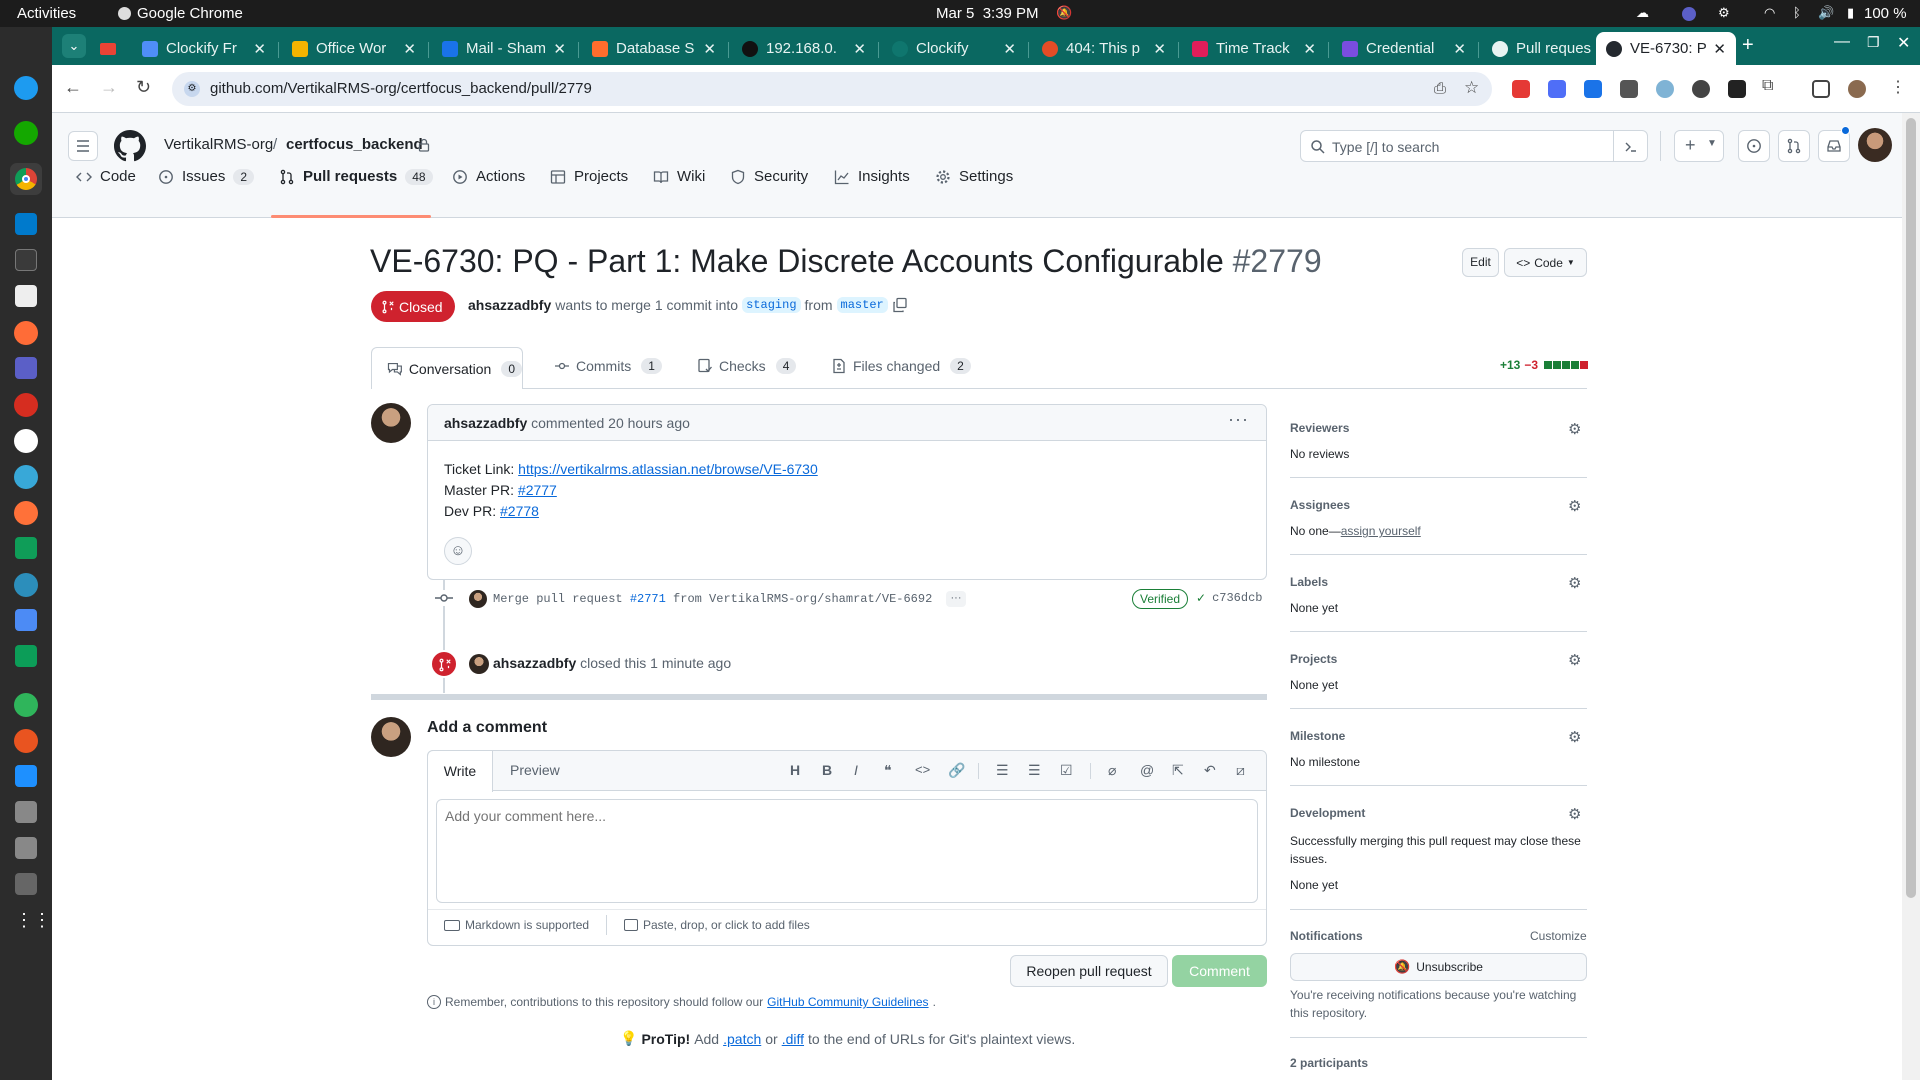 The width and height of the screenshot is (1920, 1080). I want to click on scrollbar-thumb, so click(1911, 508).